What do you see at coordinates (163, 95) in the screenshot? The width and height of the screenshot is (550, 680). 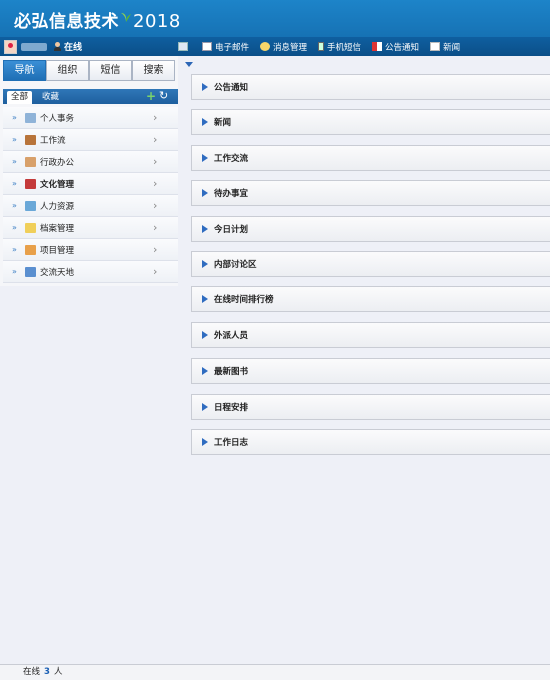 I see `refresh-icon: ↻` at bounding box center [163, 95].